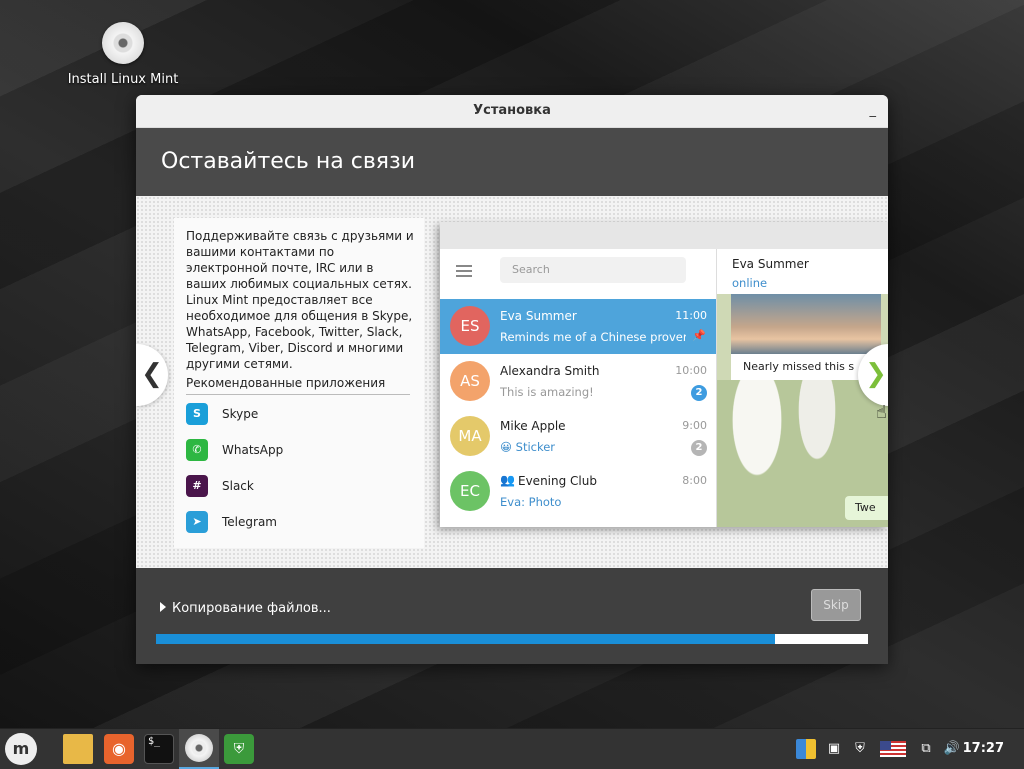 Image resolution: width=1024 pixels, height=769 pixels. What do you see at coordinates (983, 749) in the screenshot?
I see `clock: 17:27` at bounding box center [983, 749].